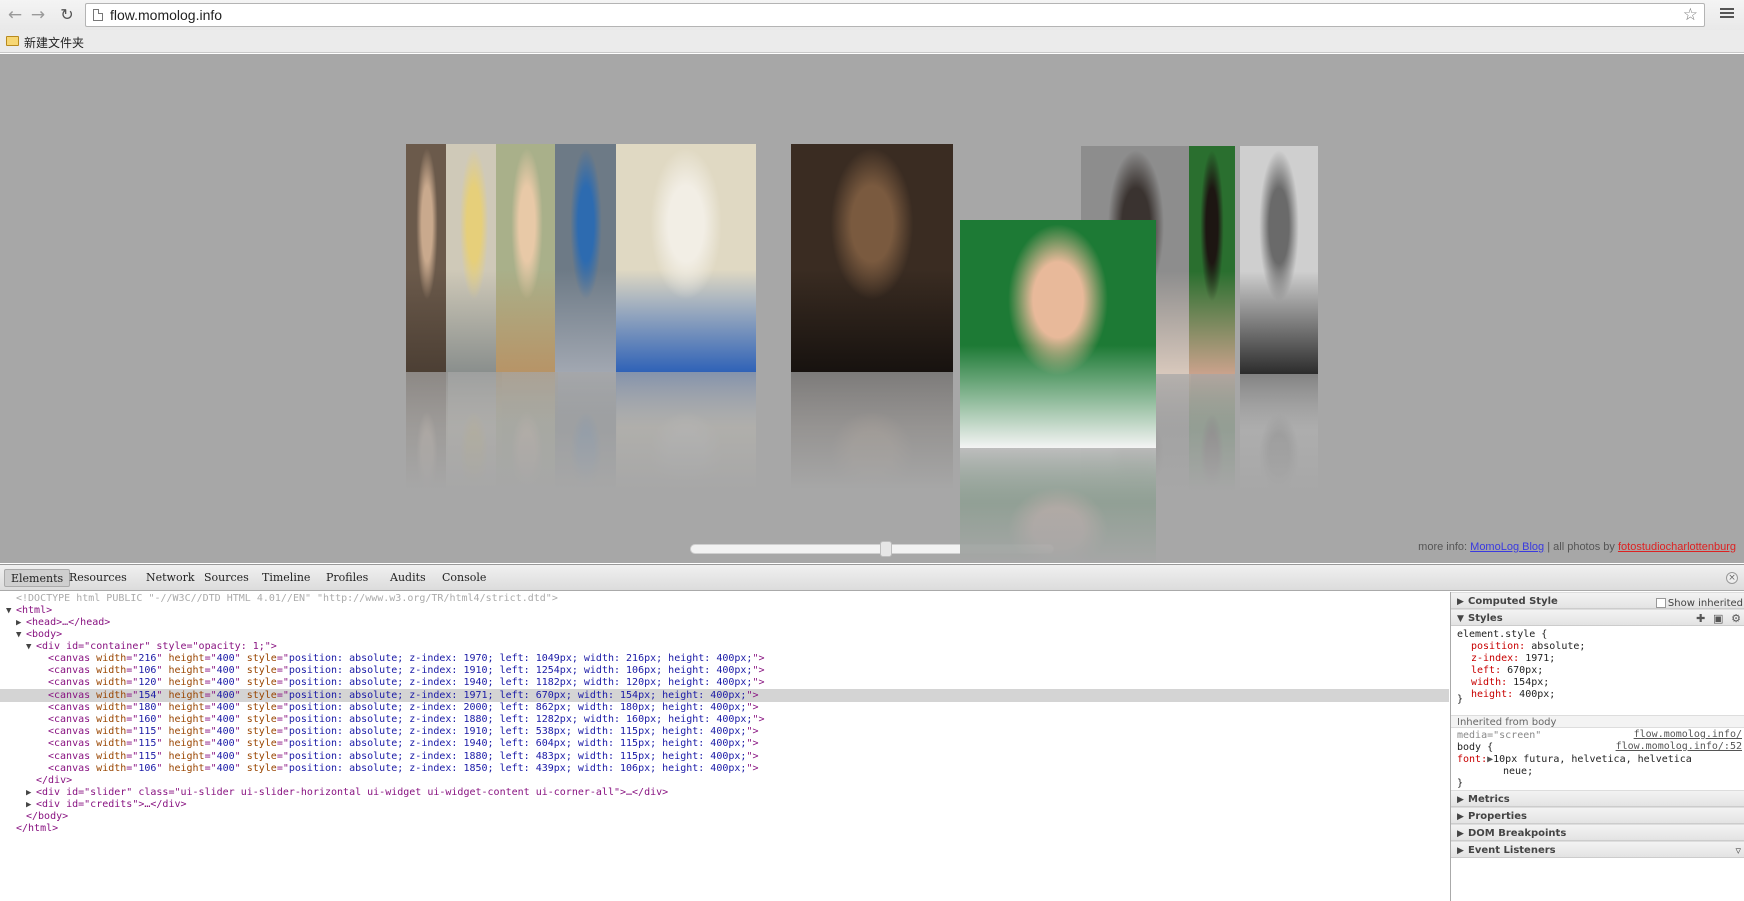 This screenshot has width=1744, height=901. I want to click on styles-header: ▼ Styles ✚ ▣ ⚙, so click(1597, 617).